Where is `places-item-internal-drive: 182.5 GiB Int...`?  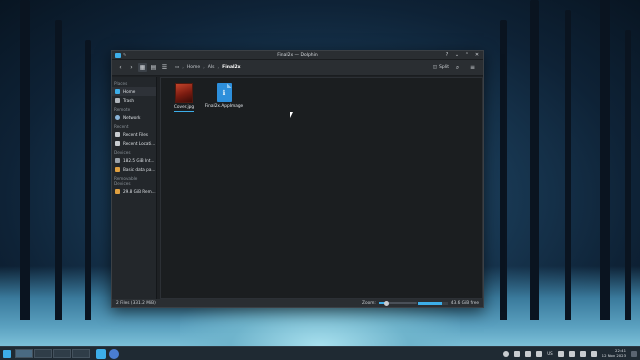
places-item-internal-drive: 182.5 GiB Int... is located at coordinates (134, 160).